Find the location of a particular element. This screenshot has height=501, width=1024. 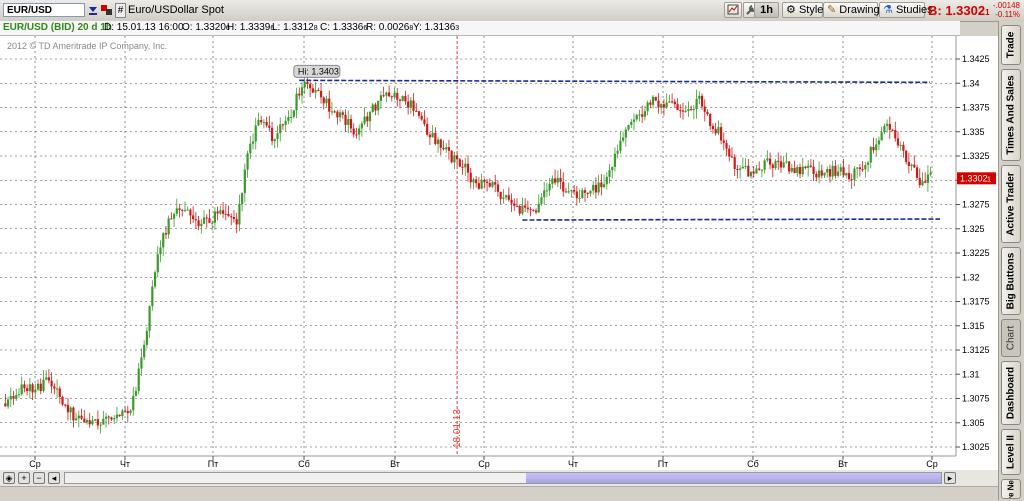

chart-settings-icon is located at coordinates (733, 10).